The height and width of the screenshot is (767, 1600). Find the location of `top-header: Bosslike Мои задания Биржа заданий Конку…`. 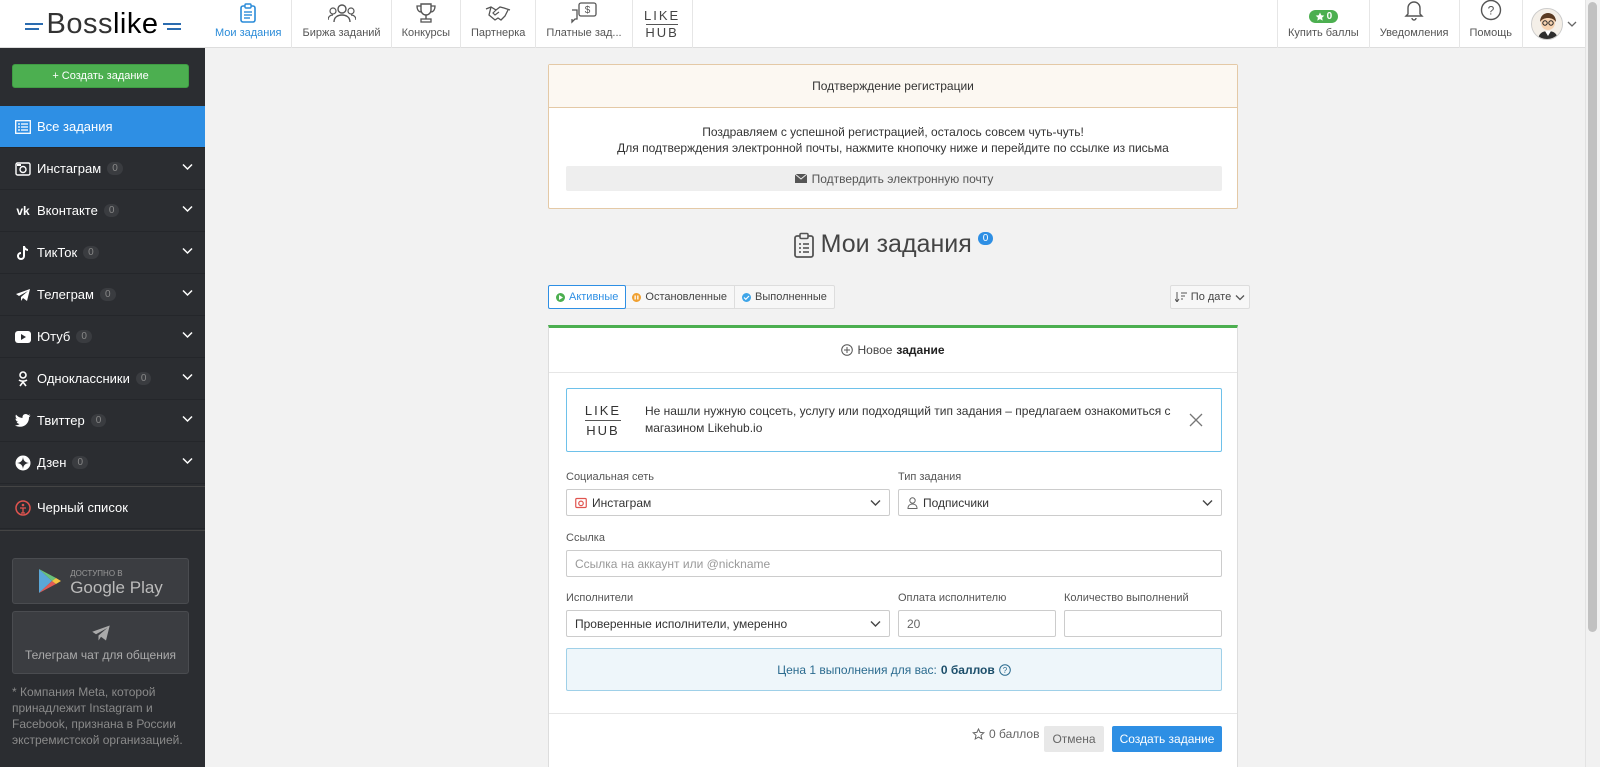

top-header: Bosslike Мои задания Биржа заданий Конку… is located at coordinates (792, 24).